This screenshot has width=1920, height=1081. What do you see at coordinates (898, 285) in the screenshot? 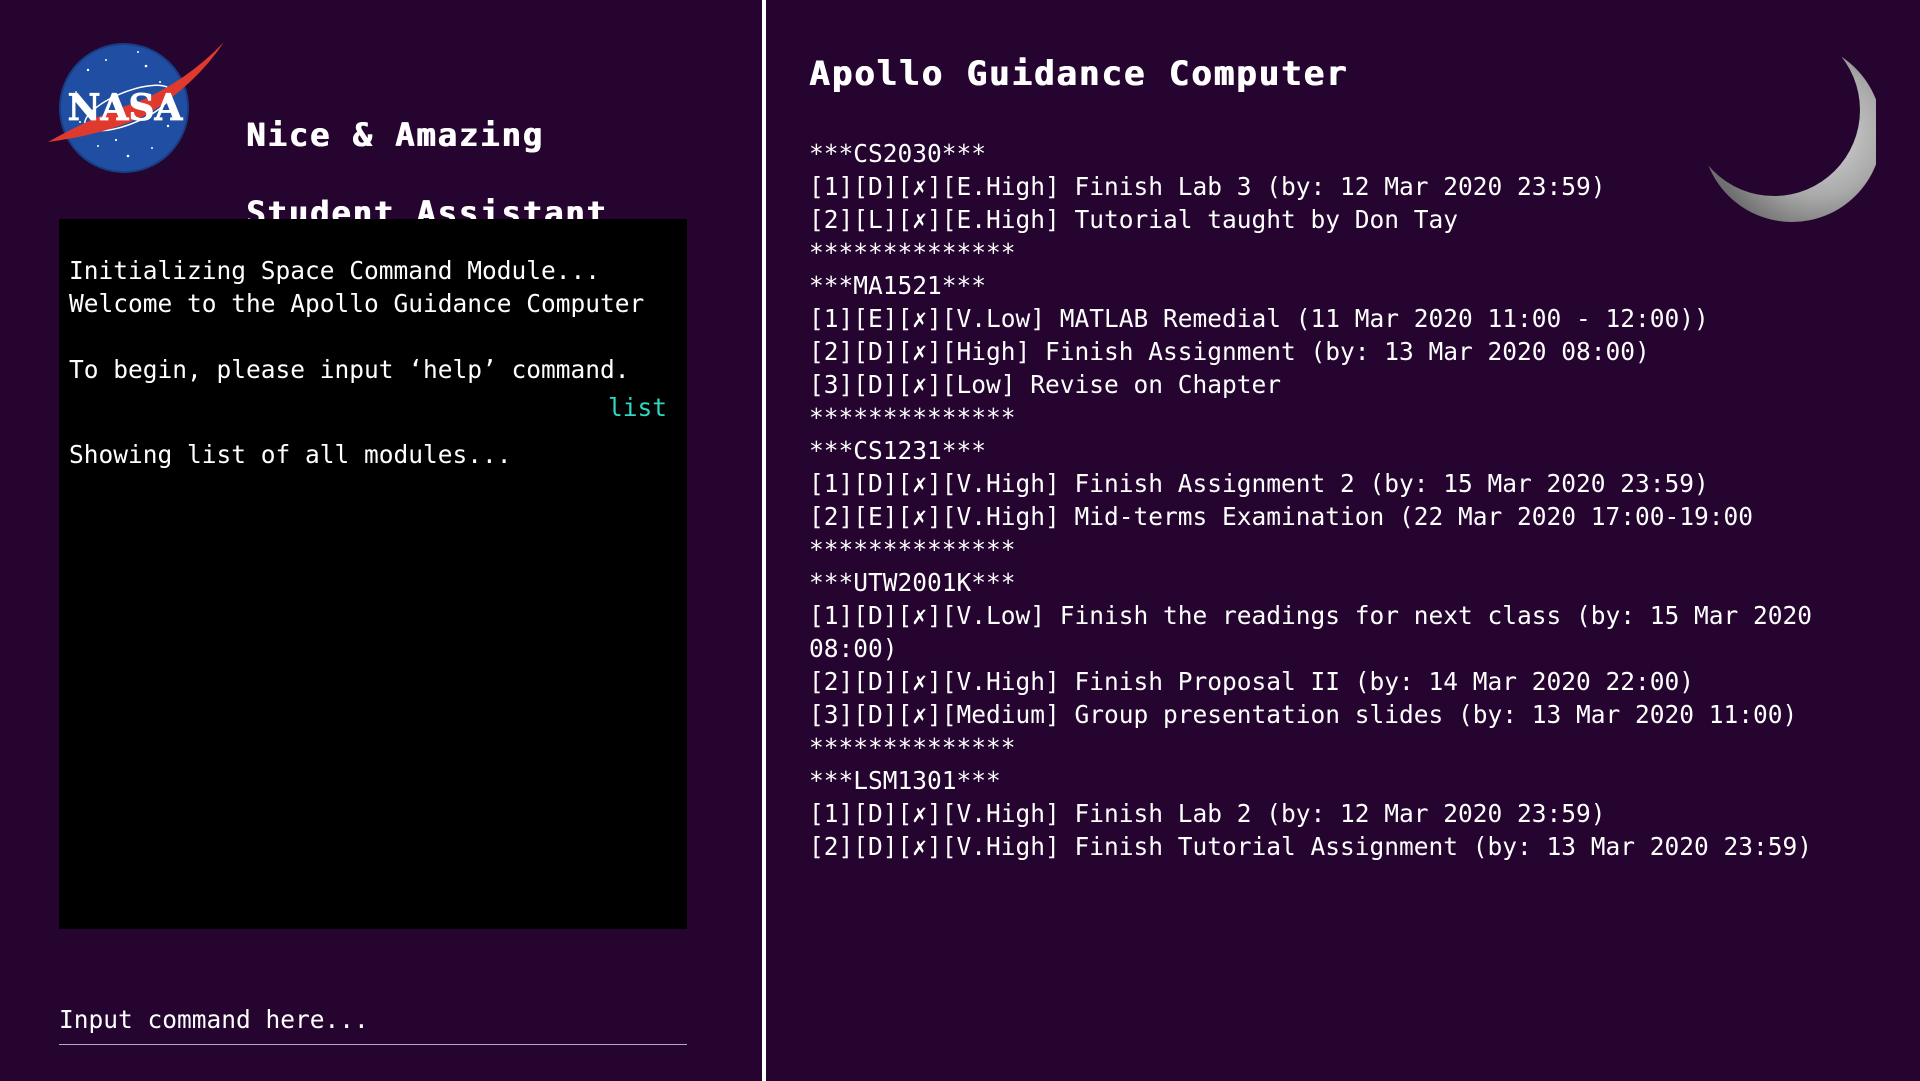
I see `module-header: ***MA1521***` at bounding box center [898, 285].